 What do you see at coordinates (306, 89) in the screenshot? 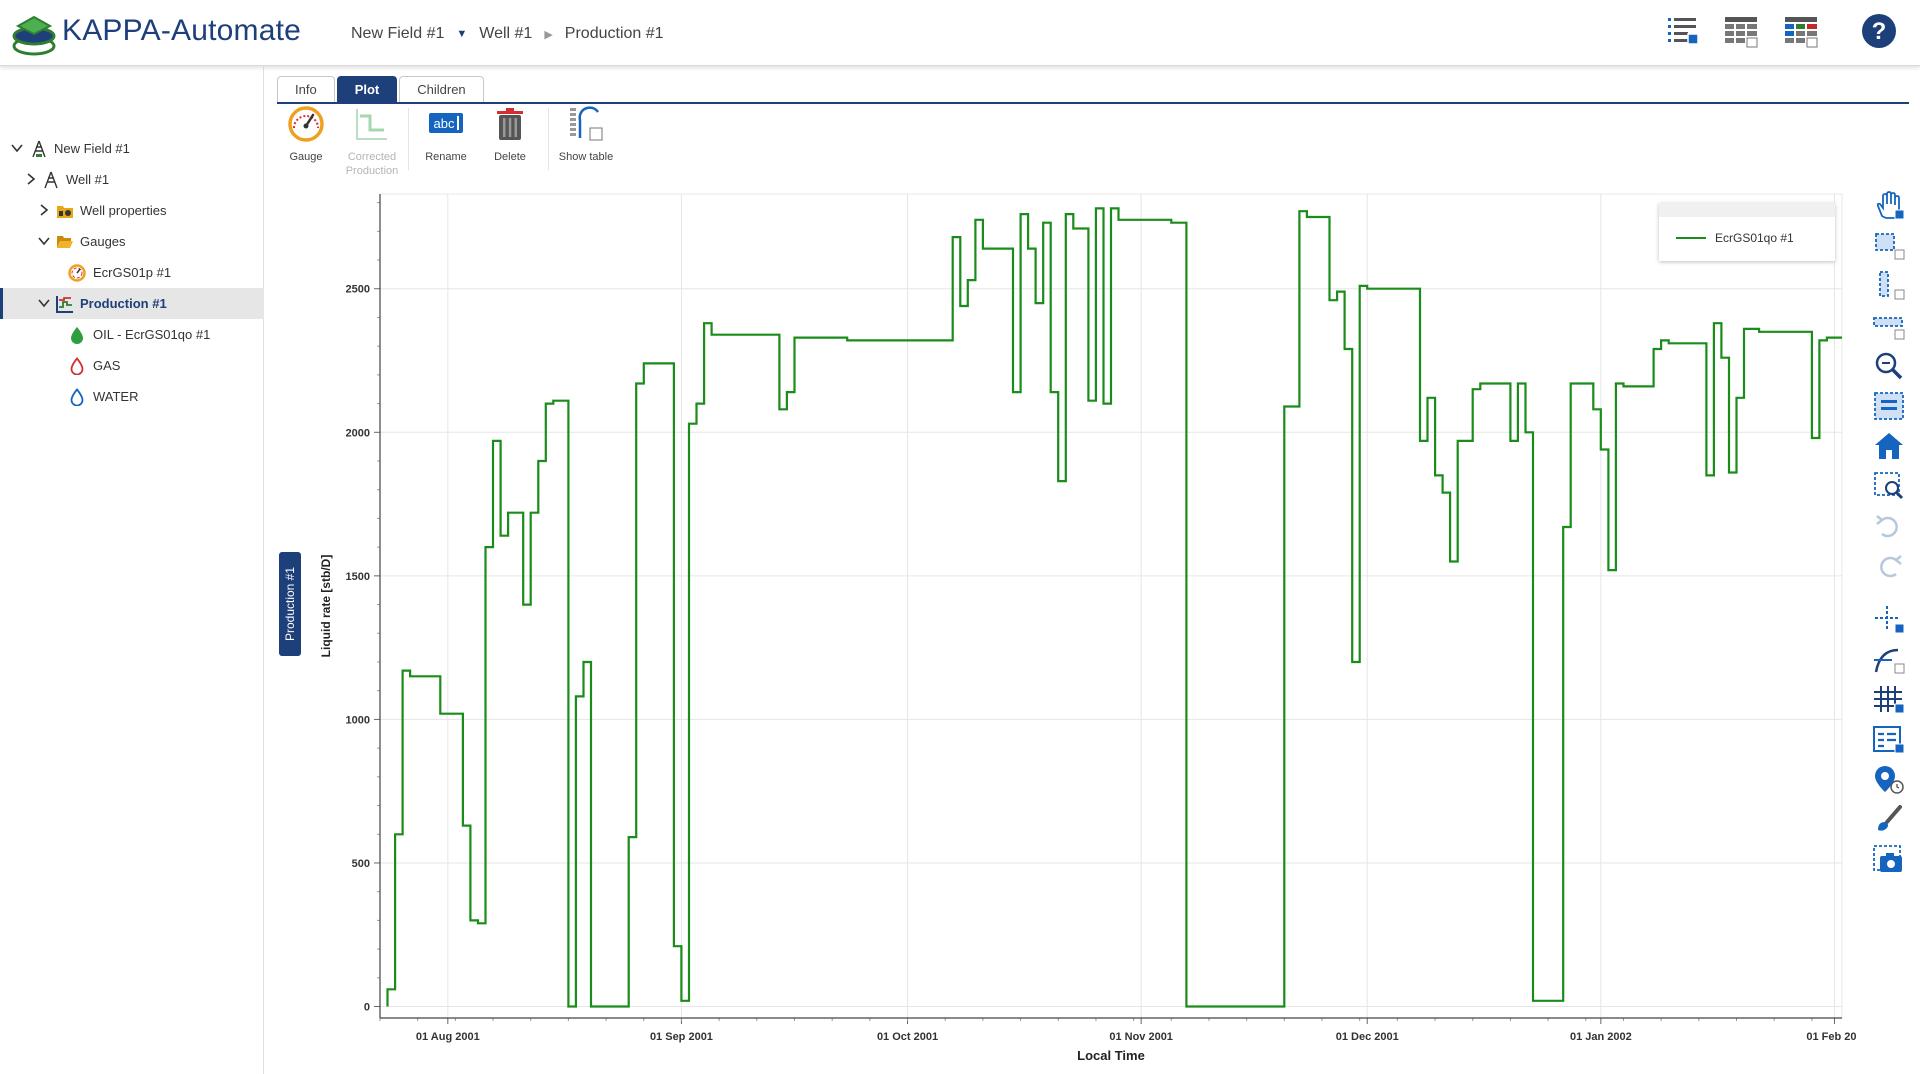
I see `tab-info: Info` at bounding box center [306, 89].